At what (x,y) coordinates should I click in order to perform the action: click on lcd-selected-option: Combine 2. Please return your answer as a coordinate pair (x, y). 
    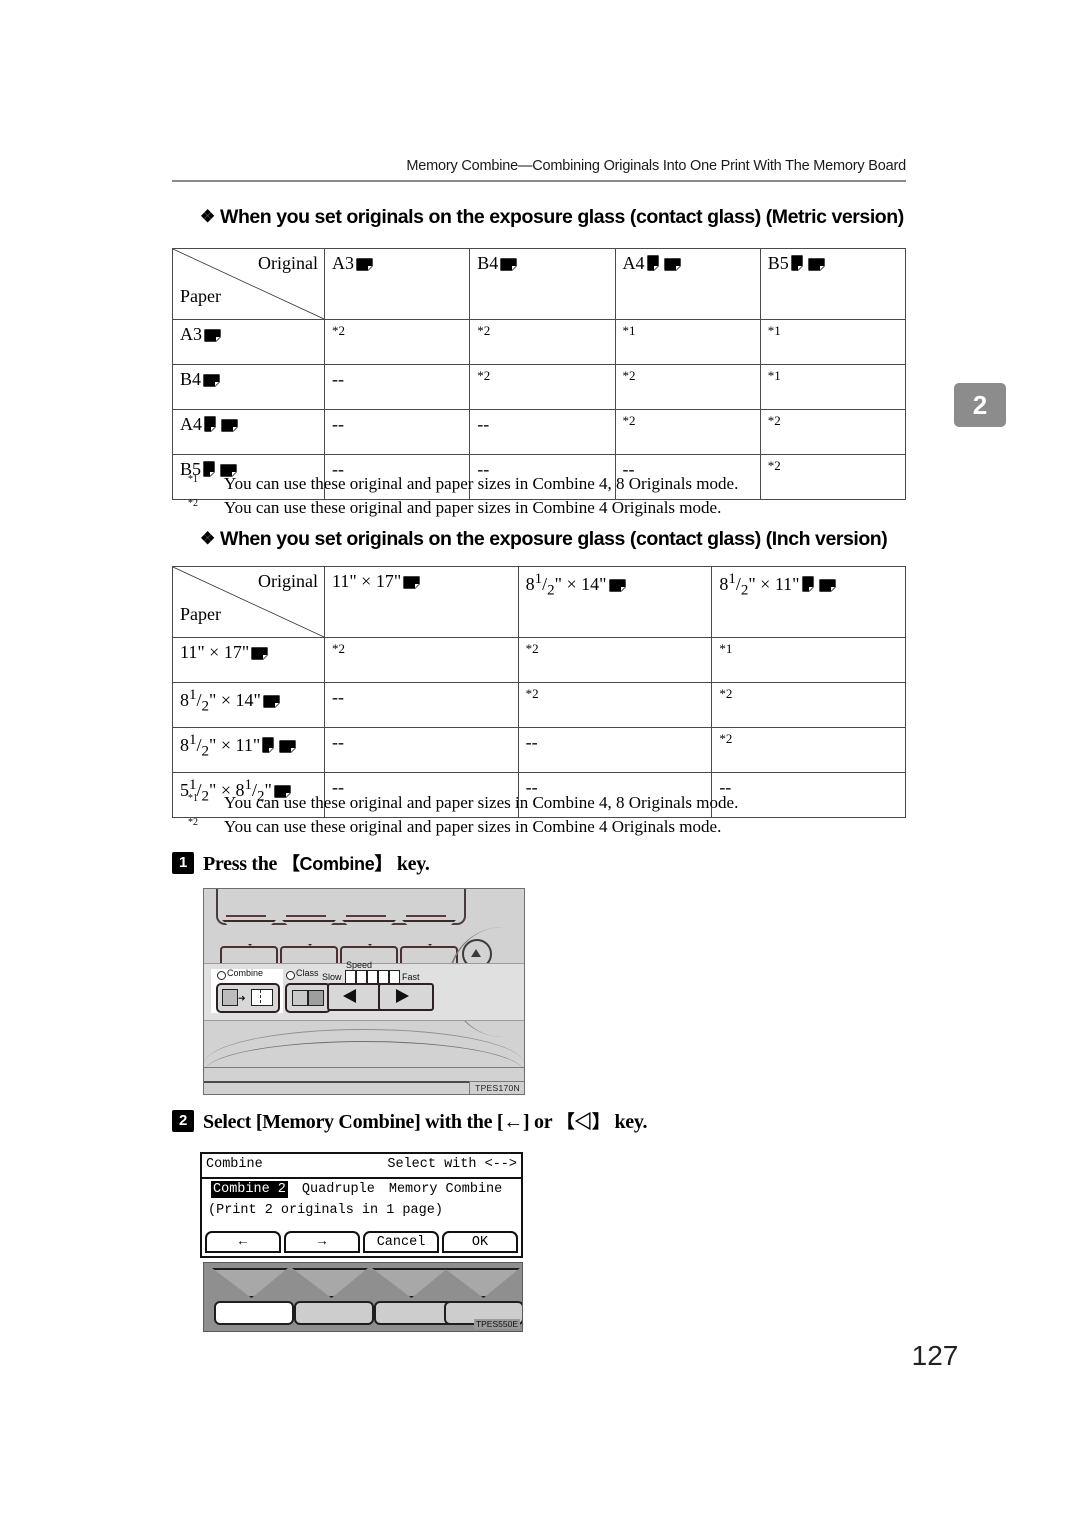
    Looking at the image, I should click on (249, 1189).